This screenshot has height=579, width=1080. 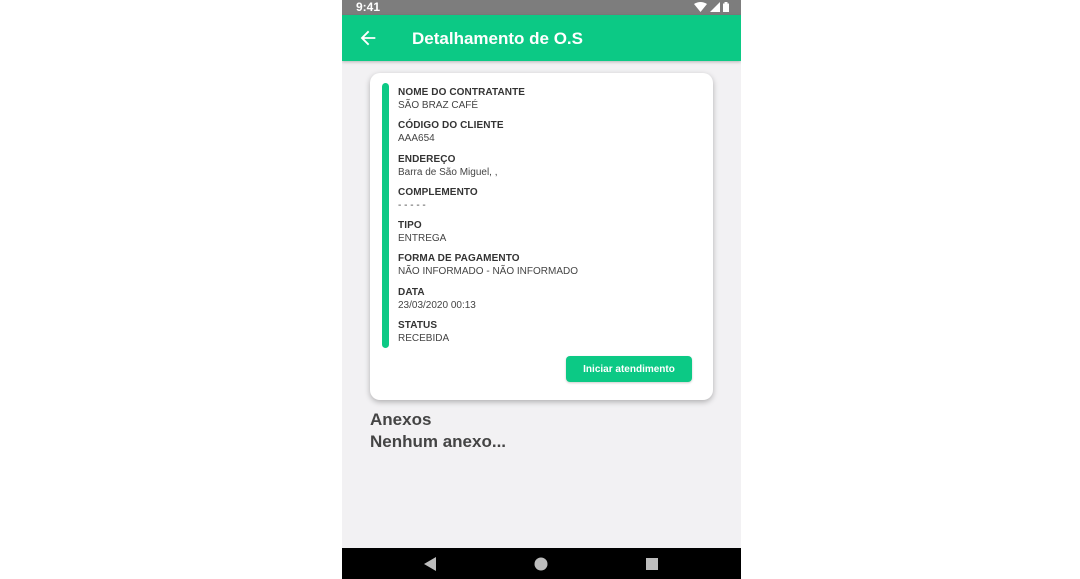 I want to click on field-label: NOME DO CONTRATANTE, so click(x=462, y=92).